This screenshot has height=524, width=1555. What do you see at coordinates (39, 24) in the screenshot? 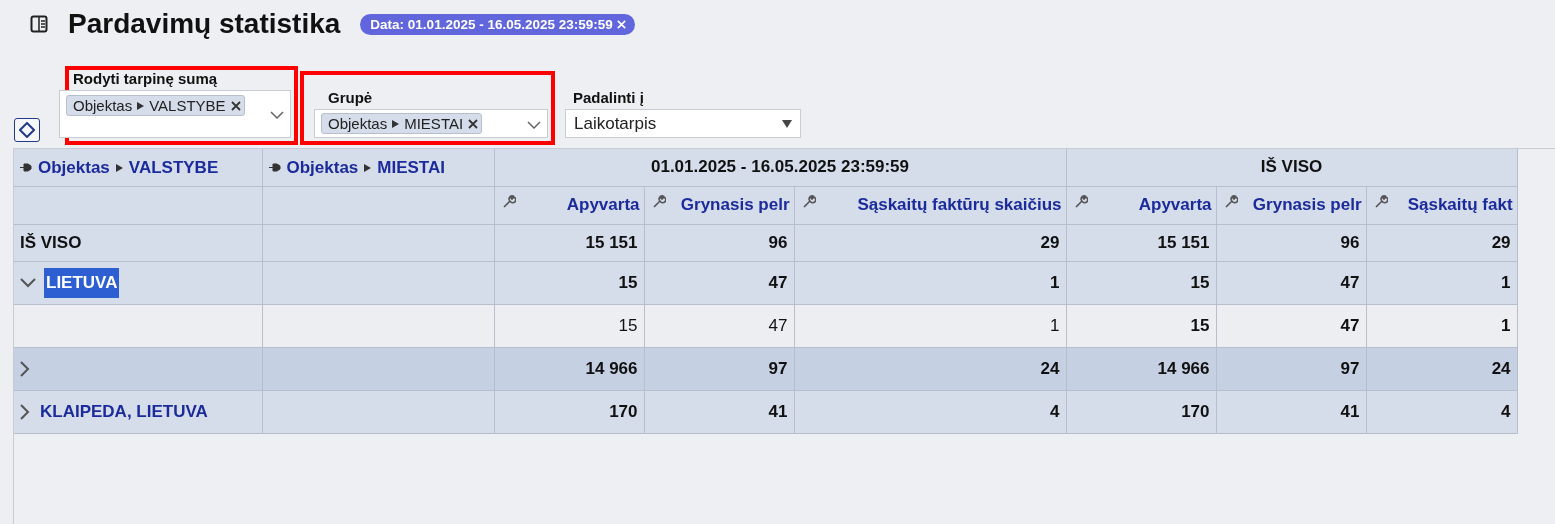
I see `sidebar-icon` at bounding box center [39, 24].